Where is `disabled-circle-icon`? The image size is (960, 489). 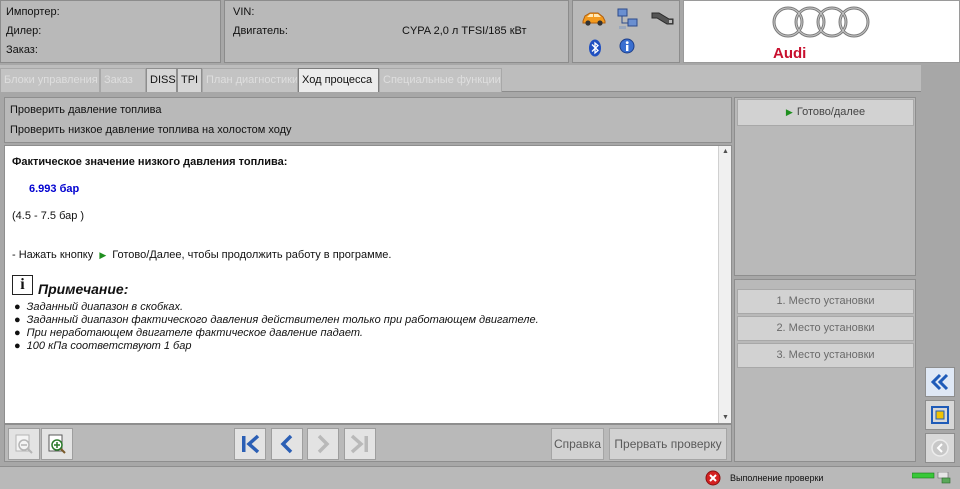 disabled-circle-icon is located at coordinates (940, 448).